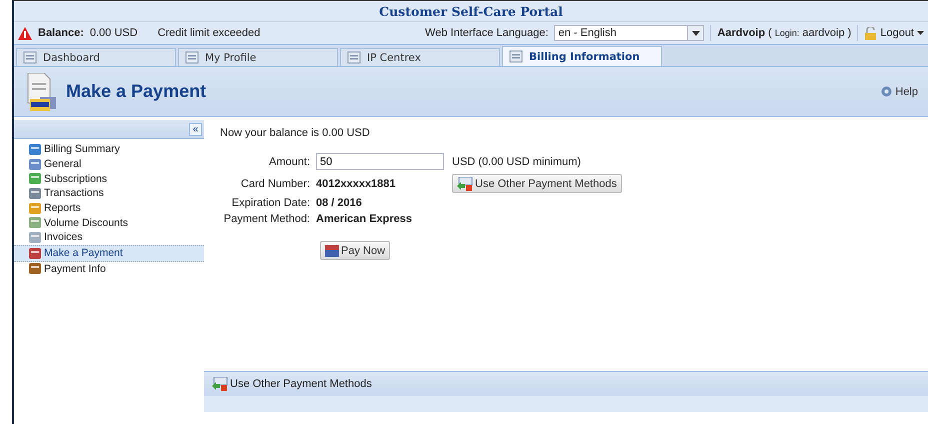 Image resolution: width=928 pixels, height=424 pixels. What do you see at coordinates (195, 129) in the screenshot?
I see `collapse-button: «` at bounding box center [195, 129].